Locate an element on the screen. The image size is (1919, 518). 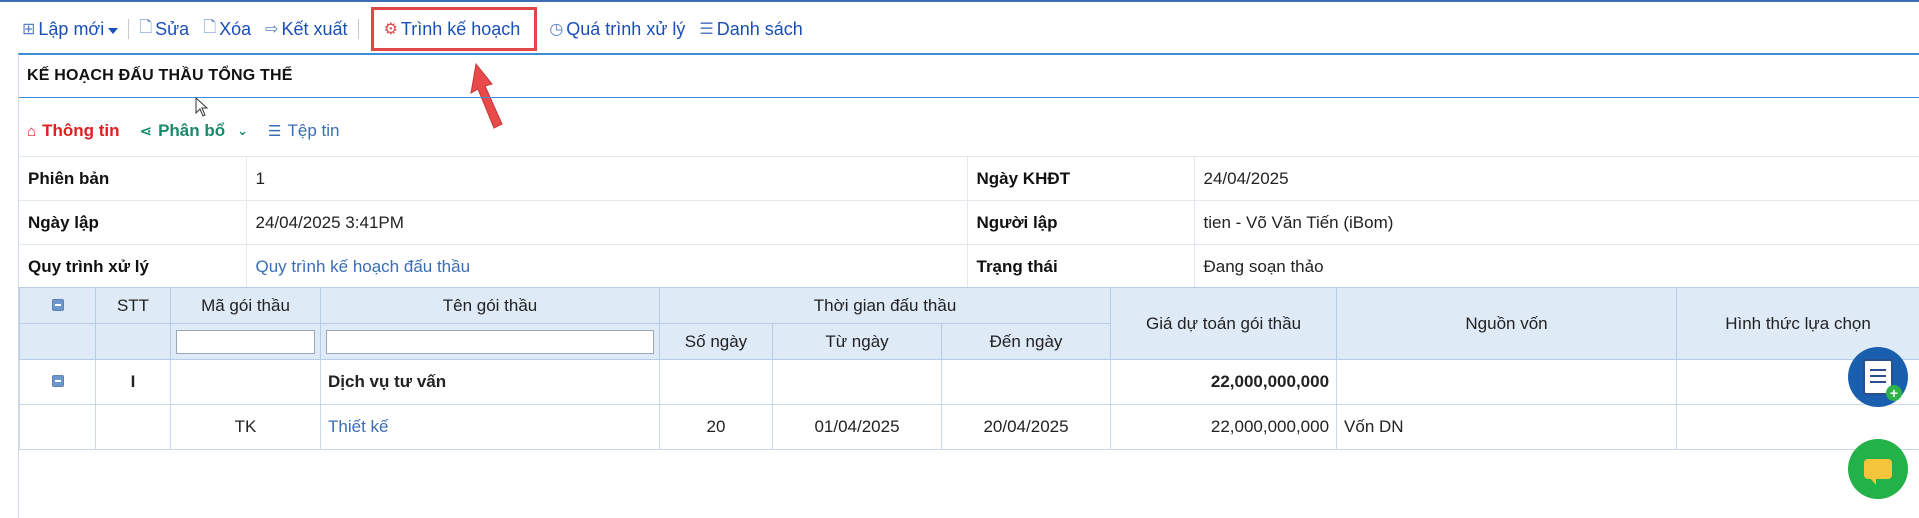
group-name: Dịch vụ tư vấn is located at coordinates (490, 382).